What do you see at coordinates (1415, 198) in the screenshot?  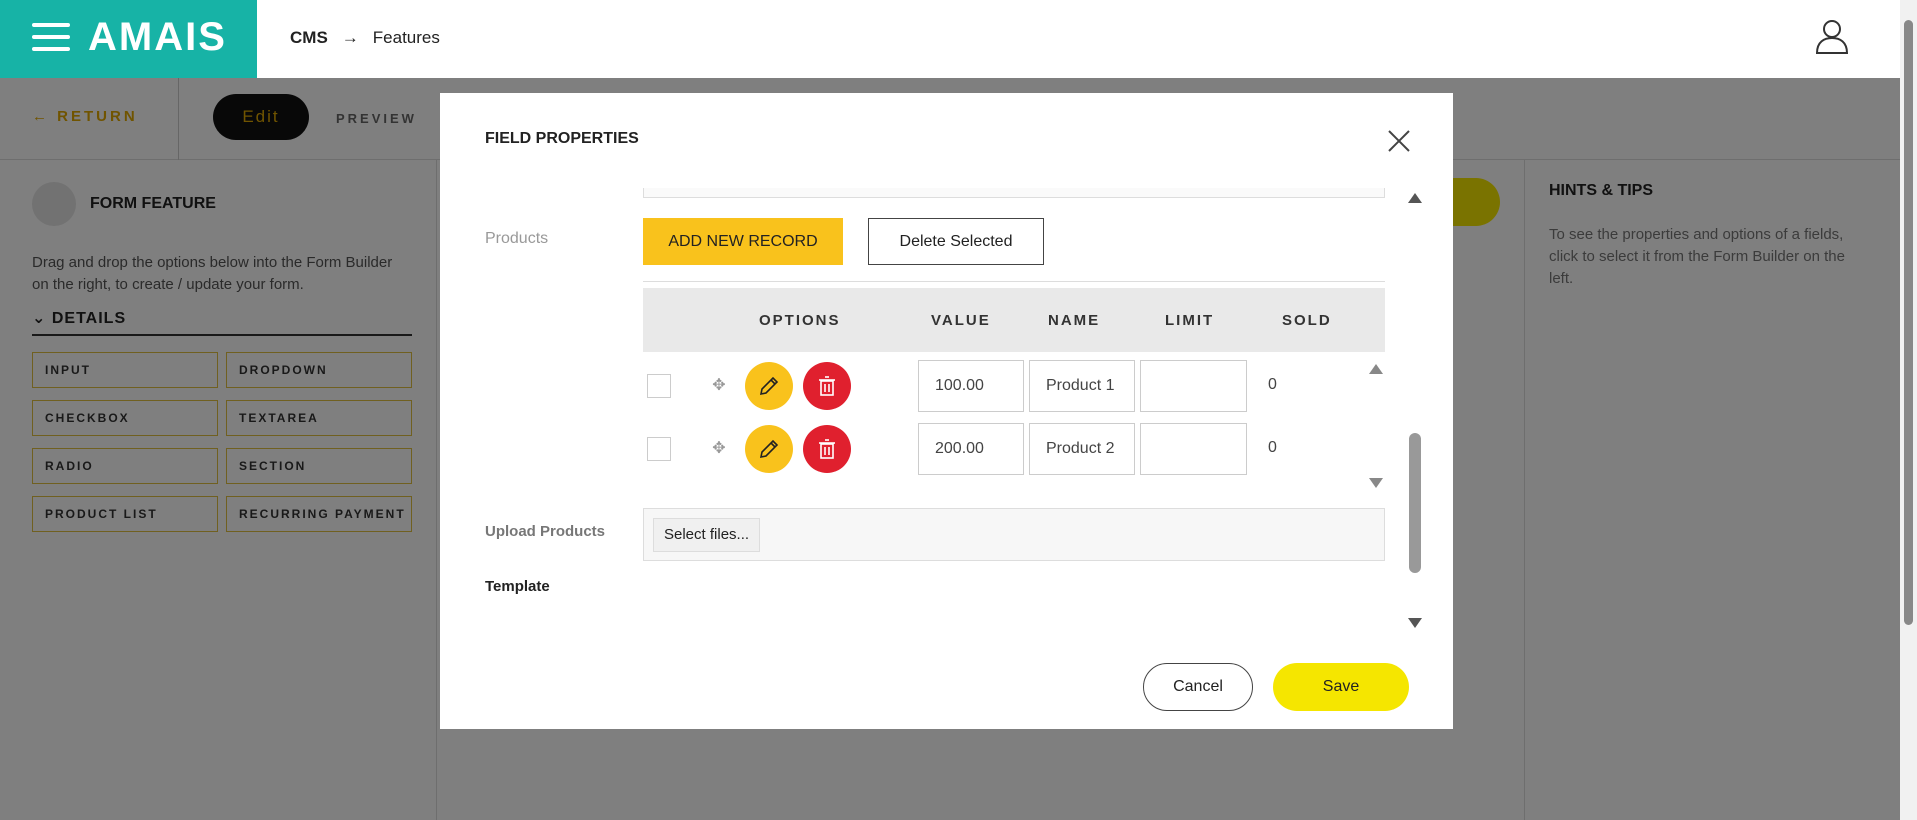 I see `scroll-up-icon` at bounding box center [1415, 198].